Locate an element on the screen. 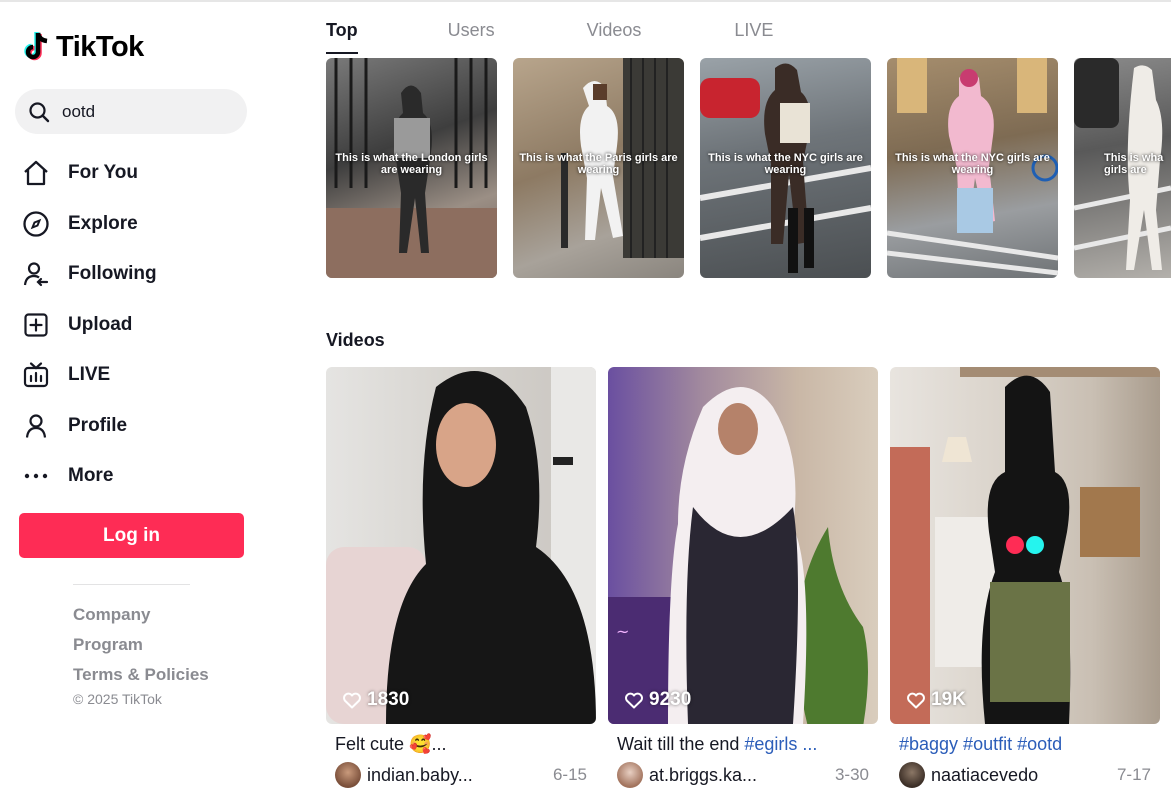 The height and width of the screenshot is (800, 1171). video-meta: at.briggs.ka... 3-30 is located at coordinates (743, 775).